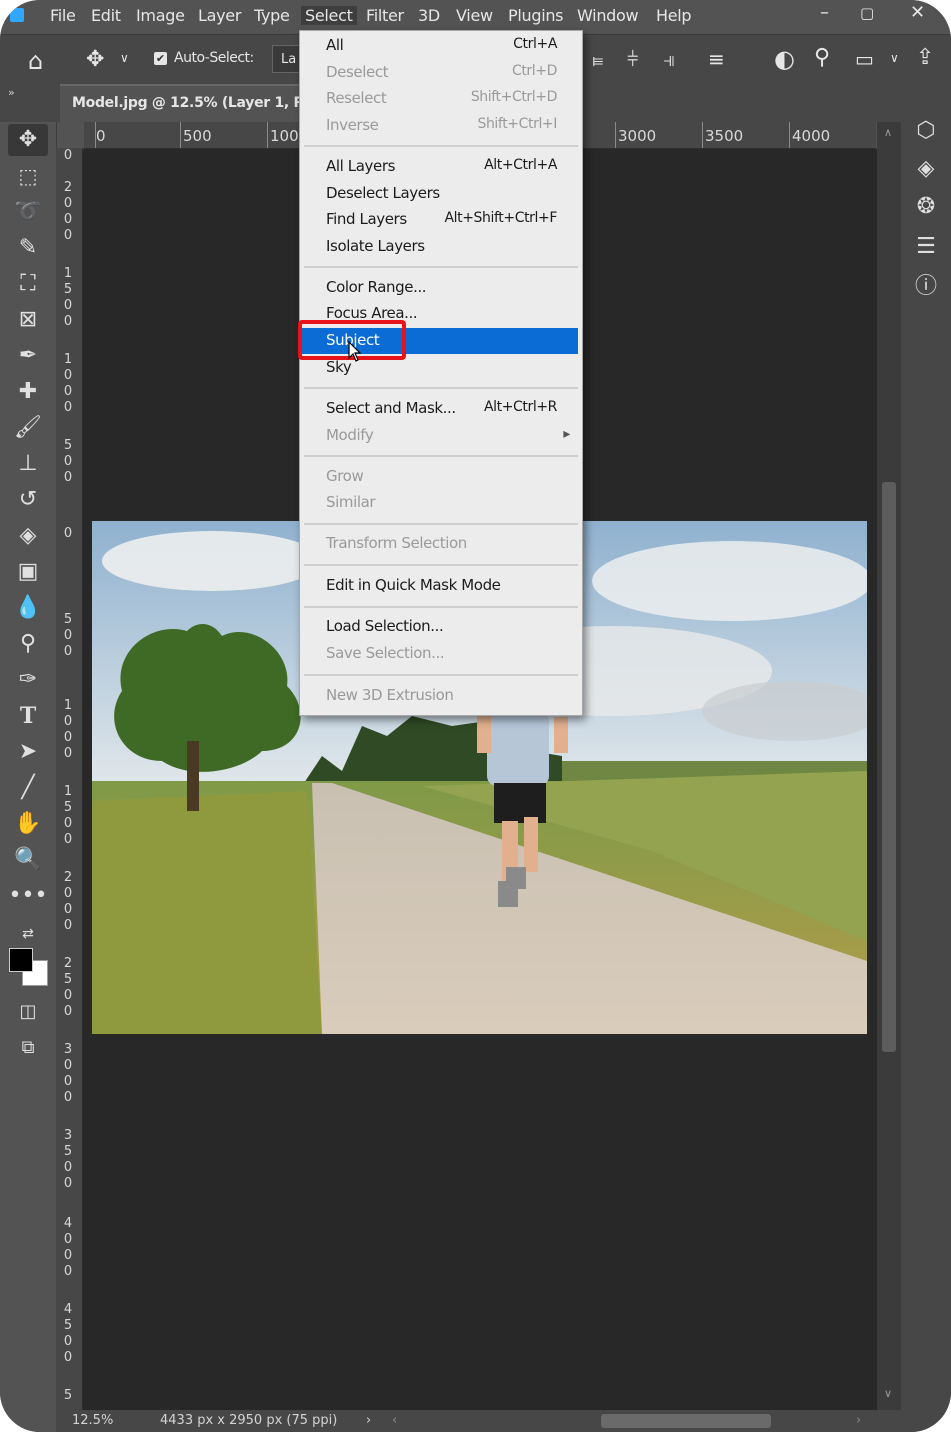 The image size is (951, 1432). I want to click on menu-view: View, so click(474, 15).